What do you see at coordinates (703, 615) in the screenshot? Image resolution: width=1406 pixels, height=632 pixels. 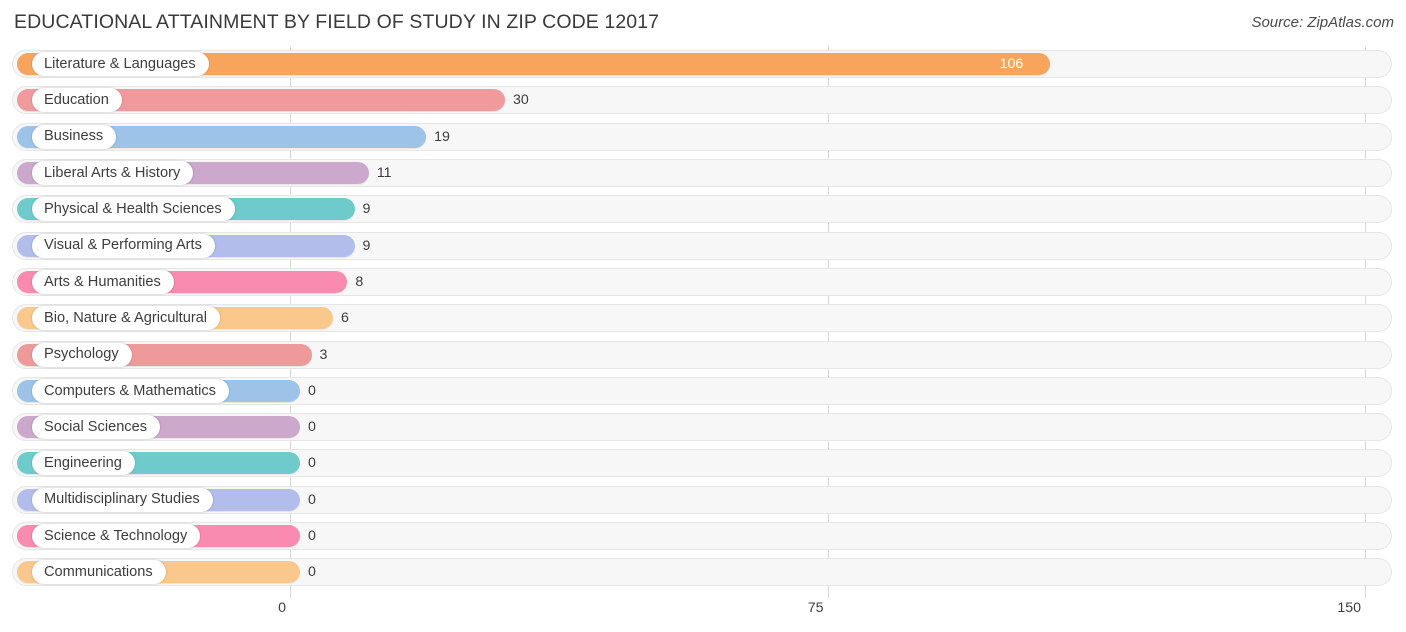 I see `x-axis: 0 75 150` at bounding box center [703, 615].